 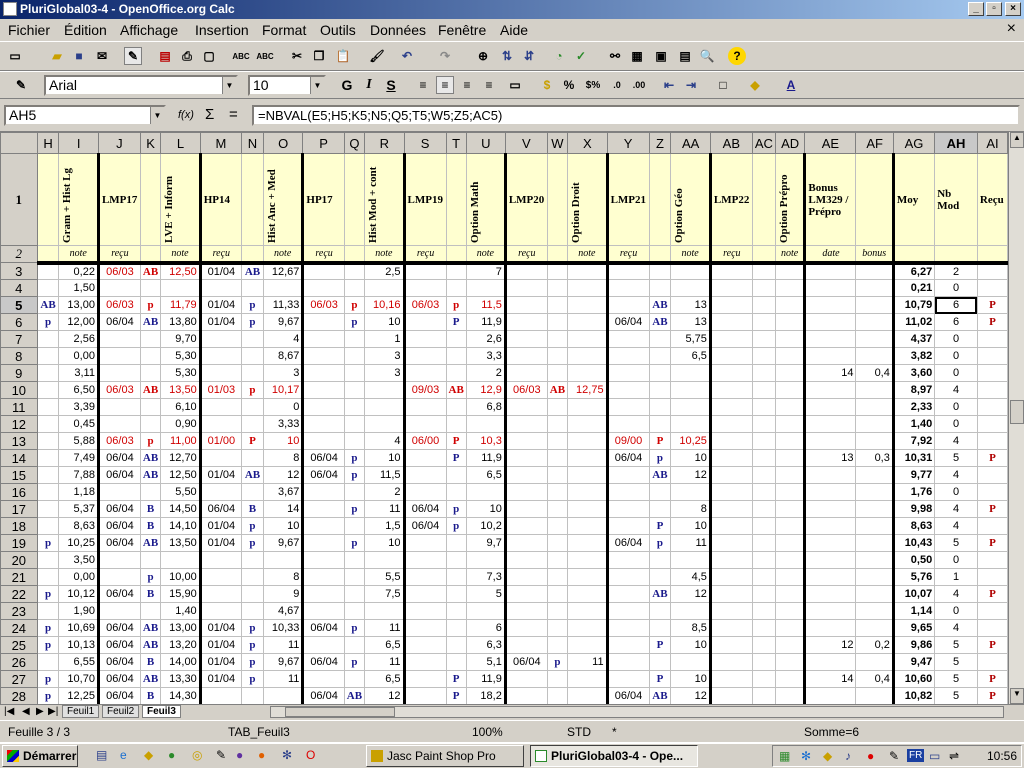 What do you see at coordinates (252, 458) in the screenshot?
I see `cell-n14` at bounding box center [252, 458].